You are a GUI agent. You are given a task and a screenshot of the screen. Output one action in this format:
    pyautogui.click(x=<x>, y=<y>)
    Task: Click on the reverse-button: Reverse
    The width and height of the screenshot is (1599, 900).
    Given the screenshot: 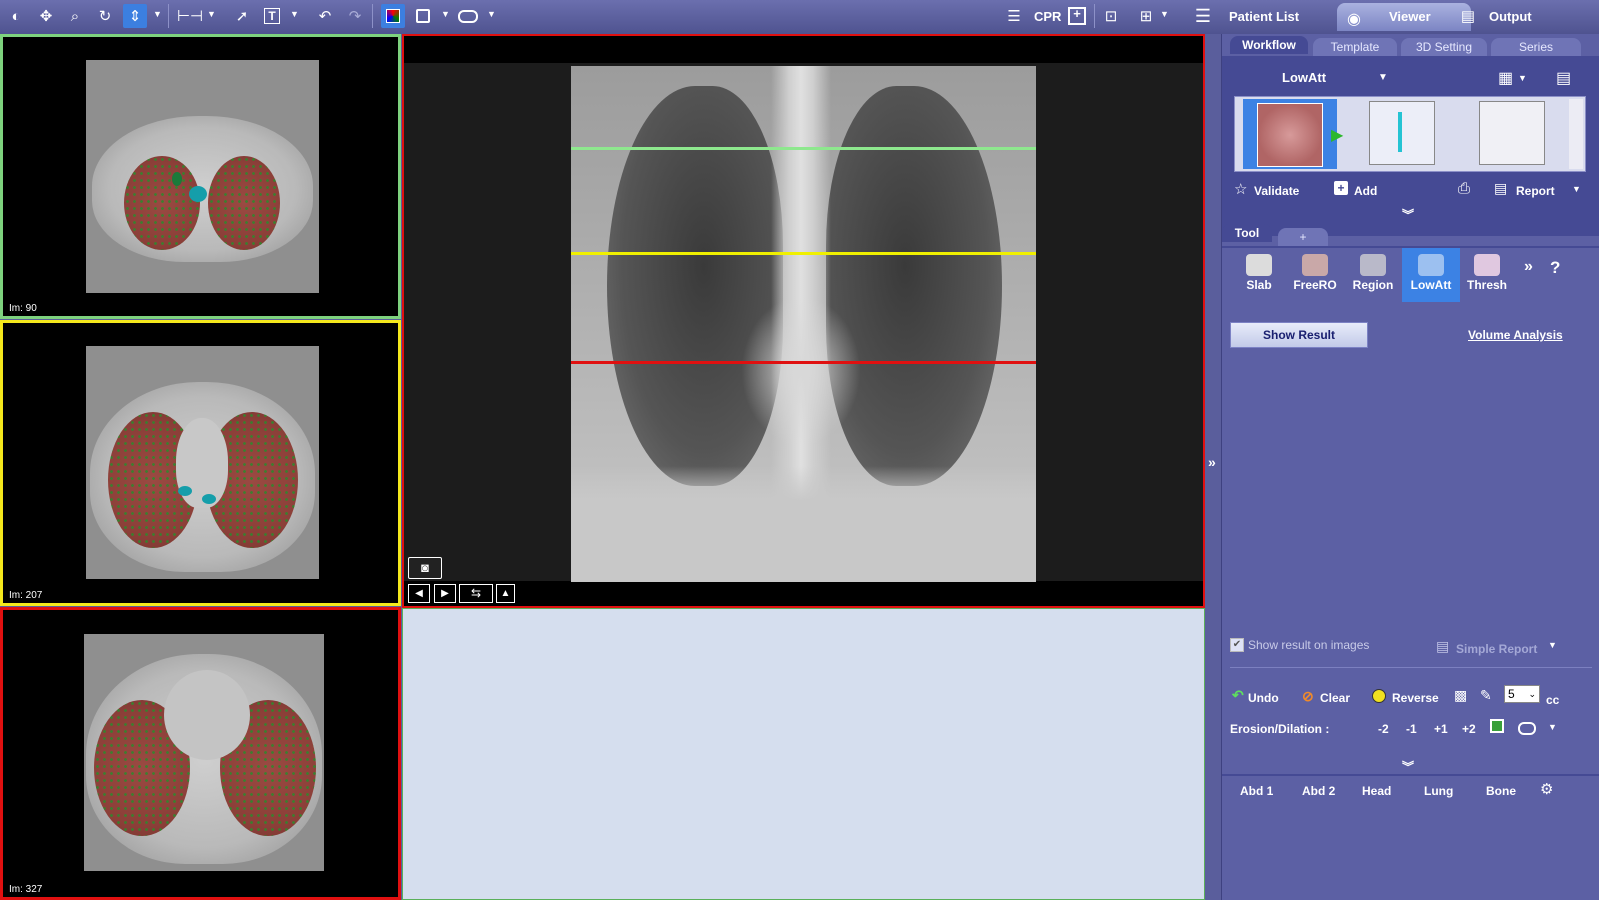 What is the action you would take?
    pyautogui.click(x=1415, y=698)
    